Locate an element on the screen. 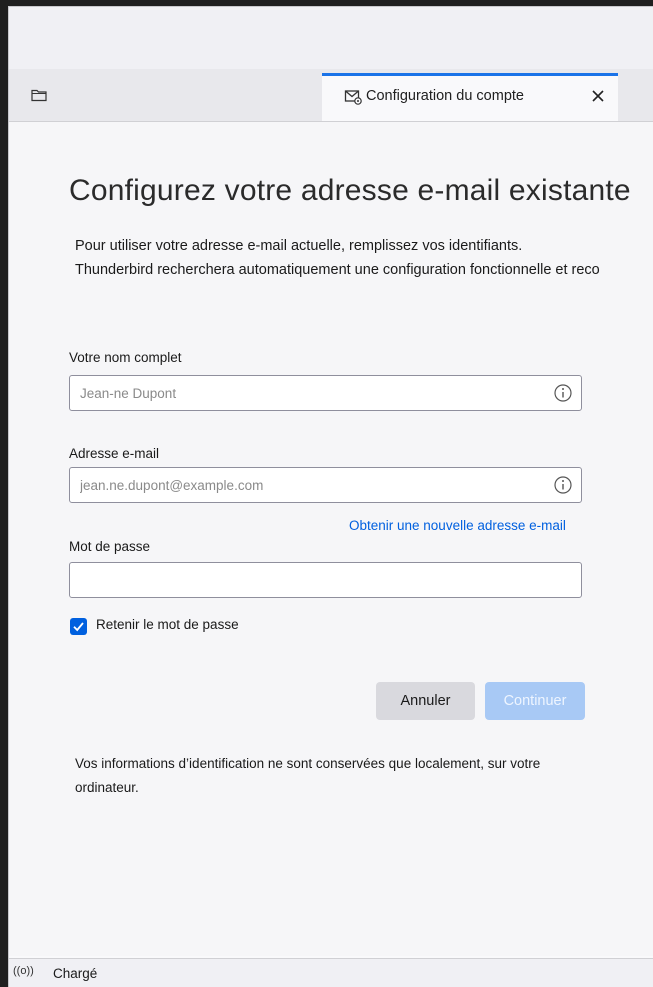  password-input is located at coordinates (325, 580).